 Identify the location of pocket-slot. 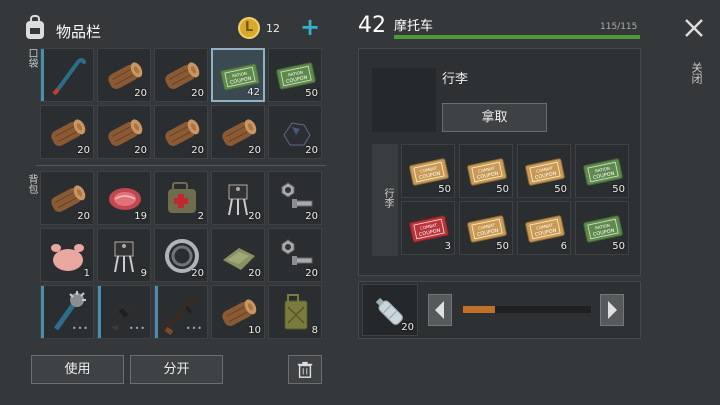
(67, 75).